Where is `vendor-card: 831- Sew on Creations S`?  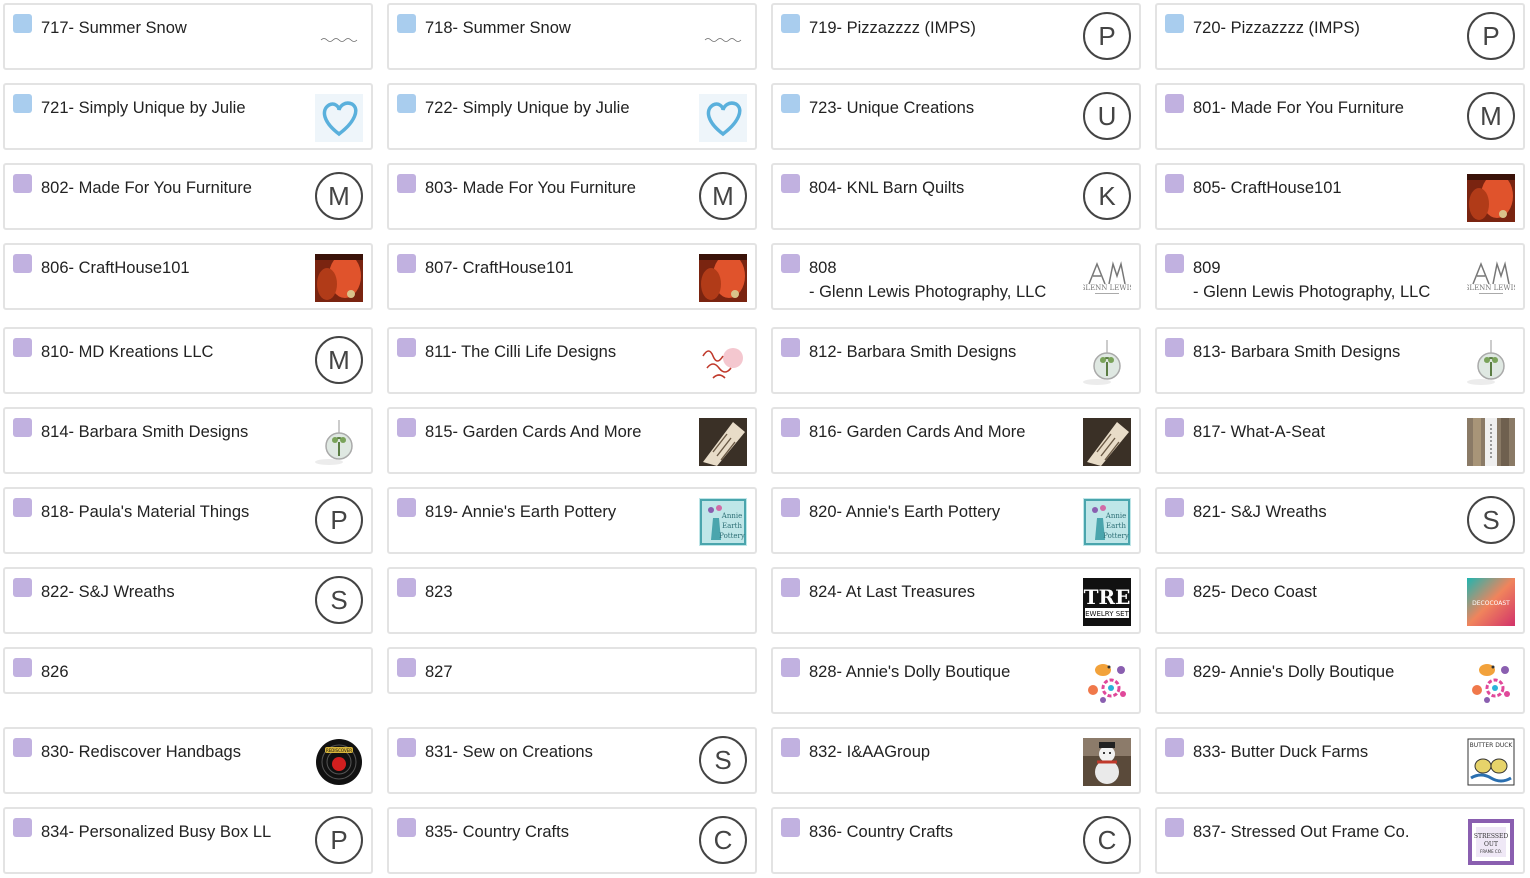
vendor-card: 831- Sew on Creations S is located at coordinates (572, 760).